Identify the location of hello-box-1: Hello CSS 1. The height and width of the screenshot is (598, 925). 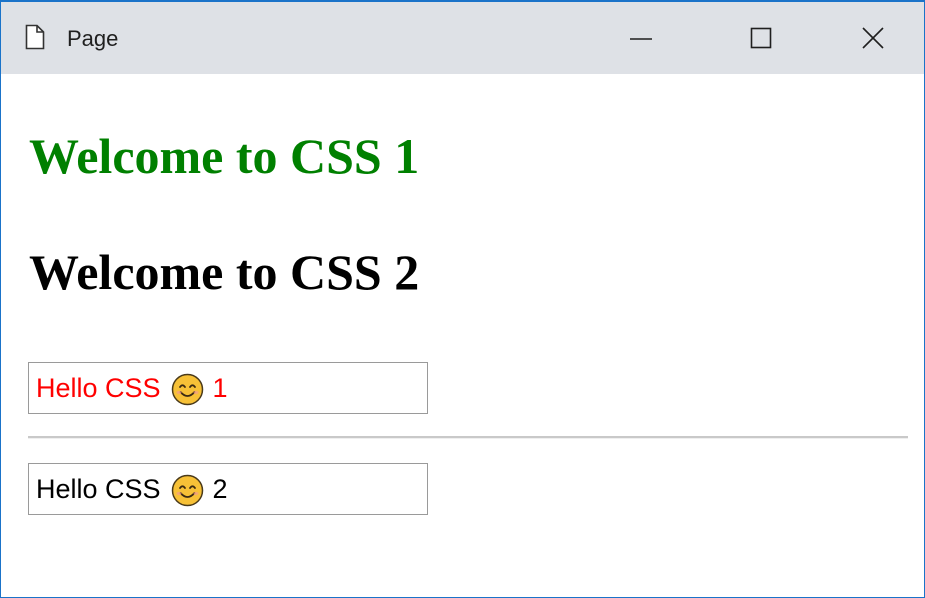
(228, 388).